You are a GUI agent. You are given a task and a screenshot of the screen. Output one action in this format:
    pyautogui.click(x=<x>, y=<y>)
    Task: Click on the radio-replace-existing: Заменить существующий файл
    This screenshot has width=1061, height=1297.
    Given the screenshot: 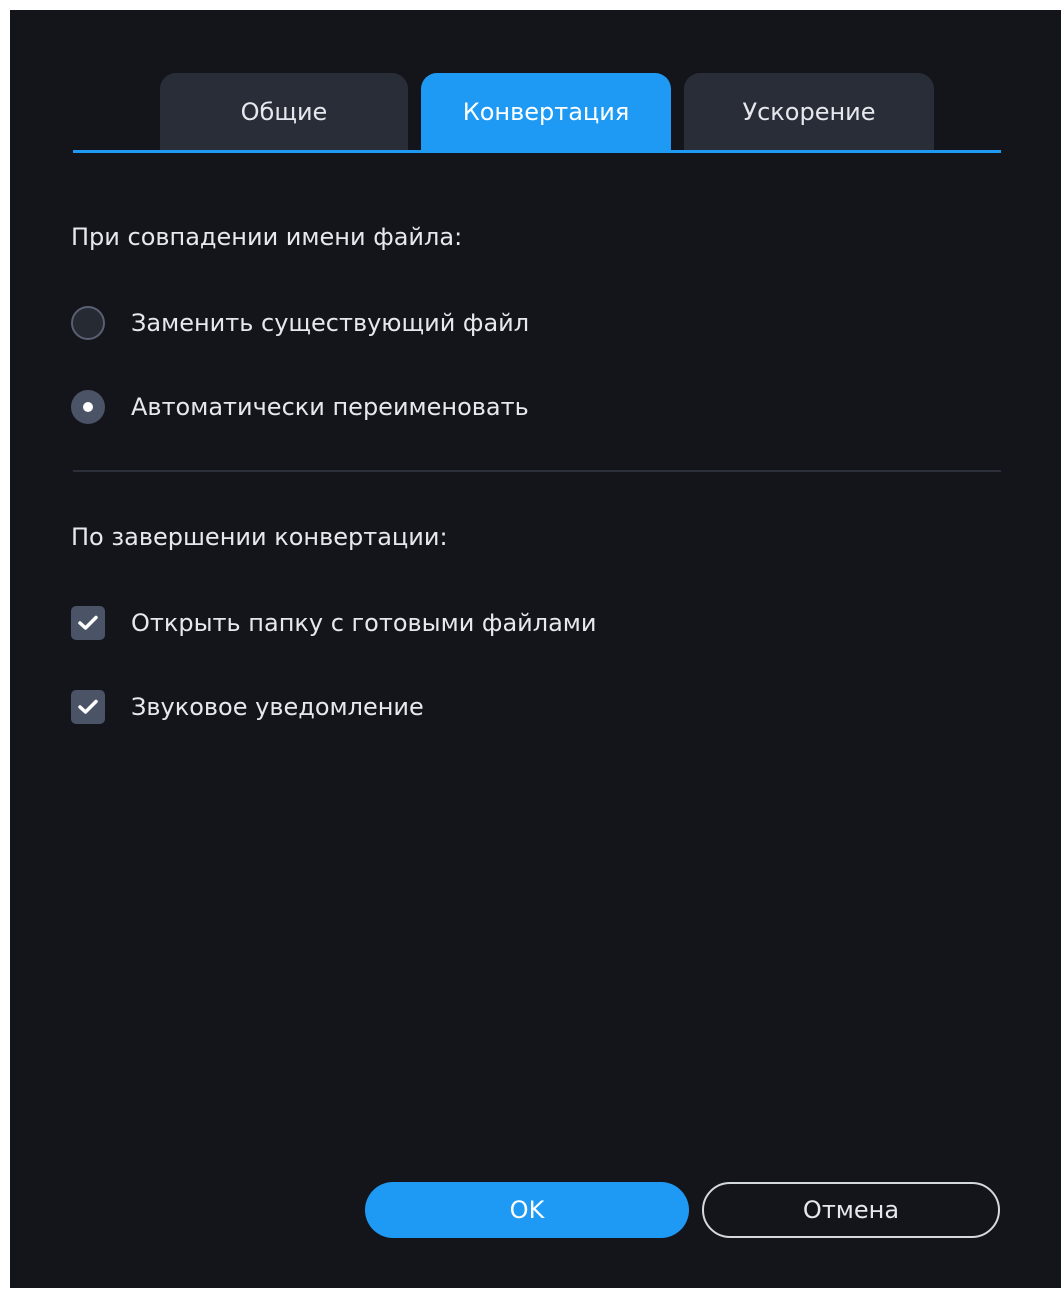 What is the action you would take?
    pyautogui.click(x=300, y=323)
    